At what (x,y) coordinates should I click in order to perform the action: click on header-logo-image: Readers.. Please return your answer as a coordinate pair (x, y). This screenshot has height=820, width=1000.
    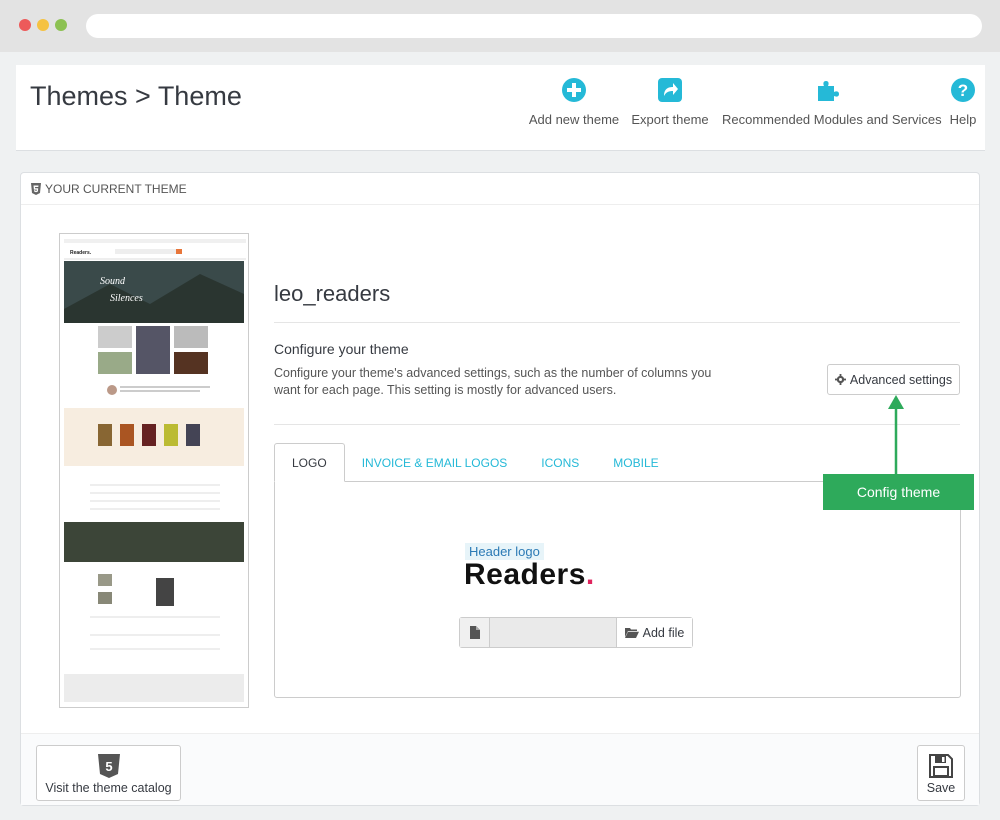
    Looking at the image, I should click on (529, 575).